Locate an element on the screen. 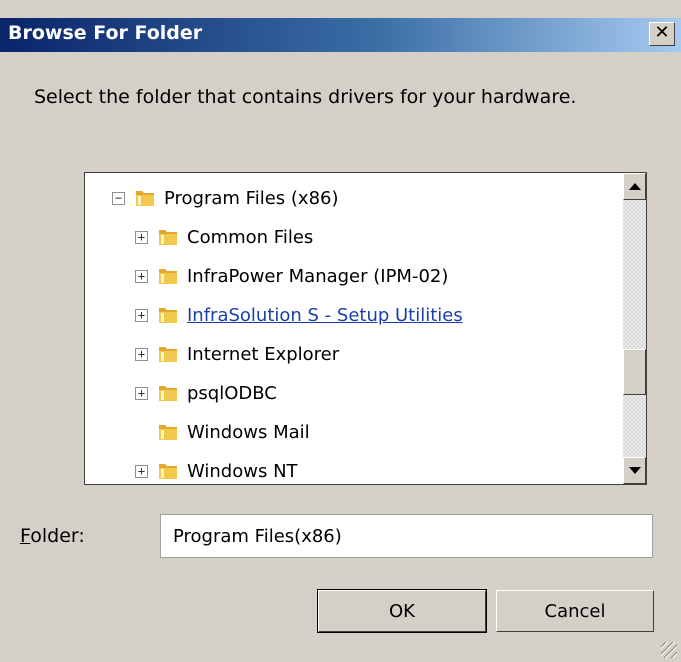 The height and width of the screenshot is (662, 681). scroll-up-button is located at coordinates (634, 186).